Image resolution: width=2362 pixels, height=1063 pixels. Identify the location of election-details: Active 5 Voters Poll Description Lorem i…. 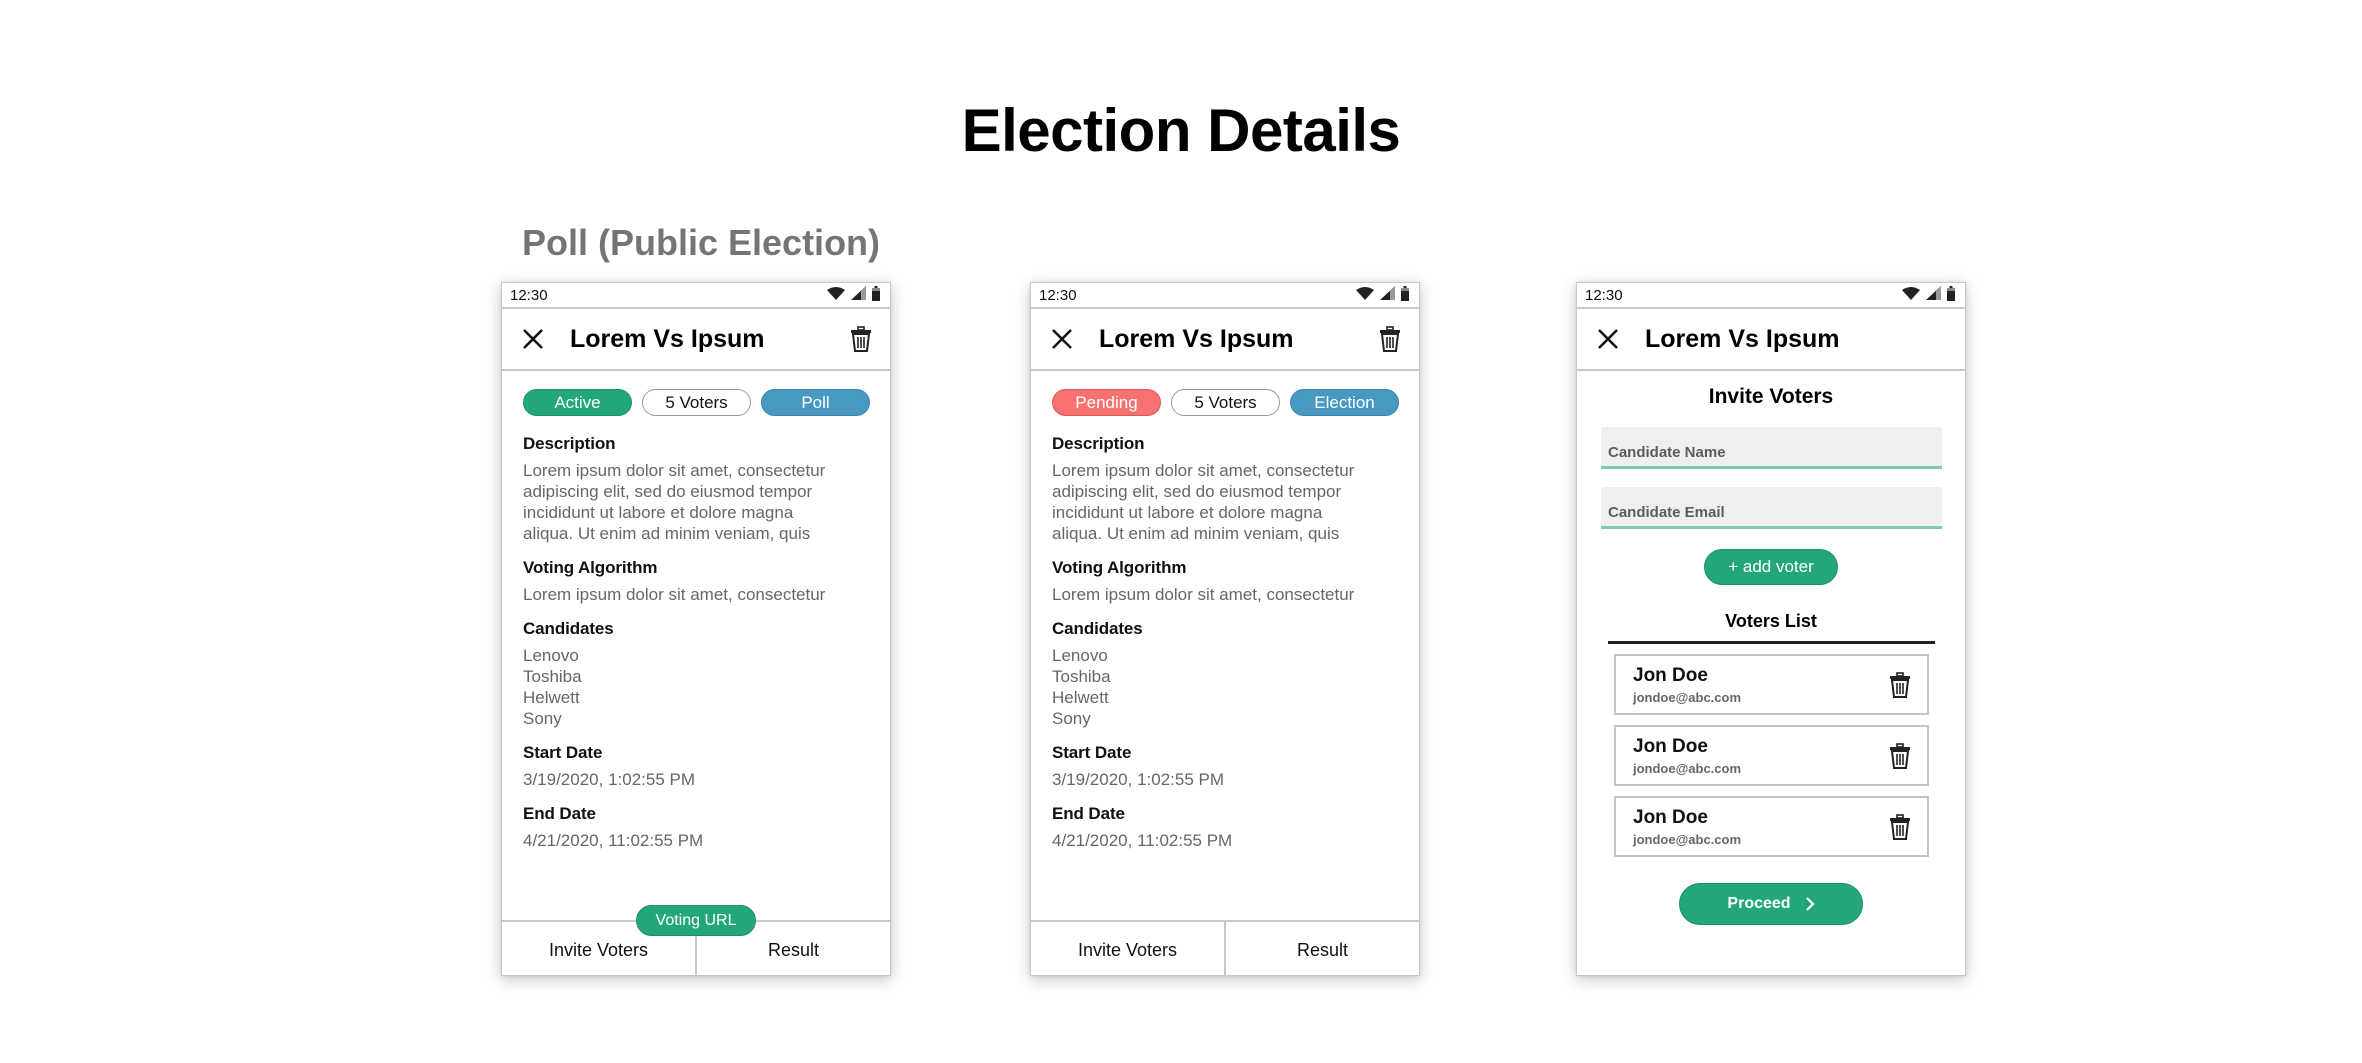
(696, 611).